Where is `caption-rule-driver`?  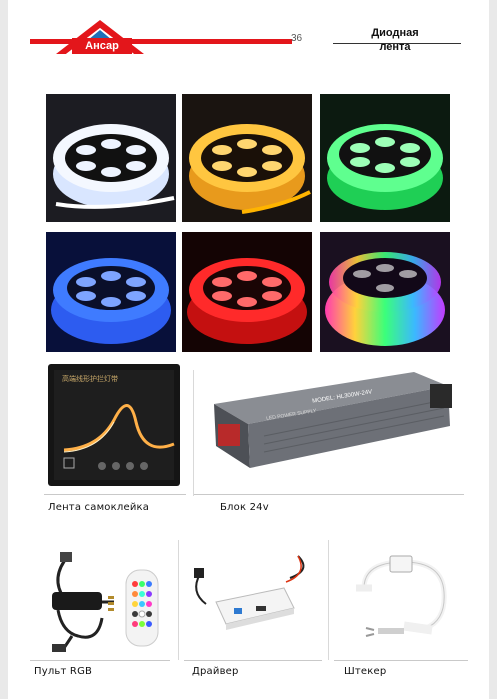 caption-rule-driver is located at coordinates (253, 660).